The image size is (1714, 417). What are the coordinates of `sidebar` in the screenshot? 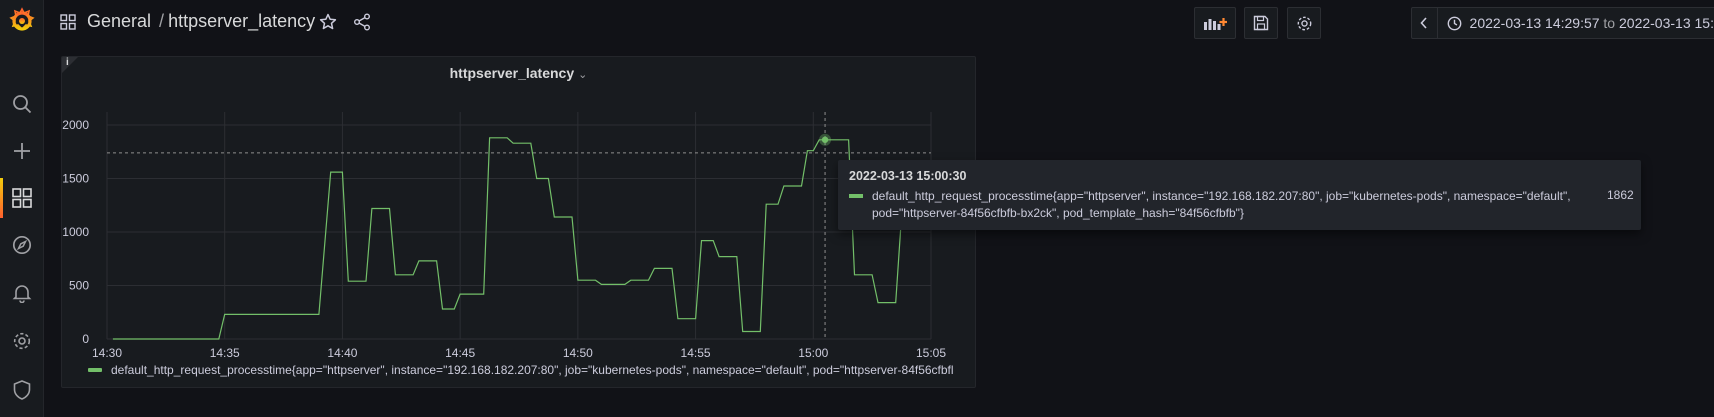 It's located at (22, 208).